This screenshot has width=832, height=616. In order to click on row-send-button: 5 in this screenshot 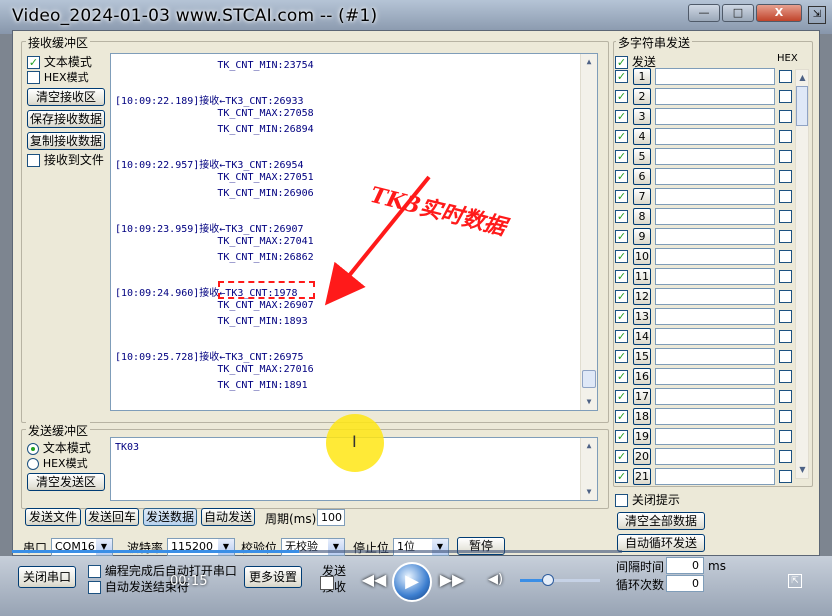, I will do `click(642, 156)`.